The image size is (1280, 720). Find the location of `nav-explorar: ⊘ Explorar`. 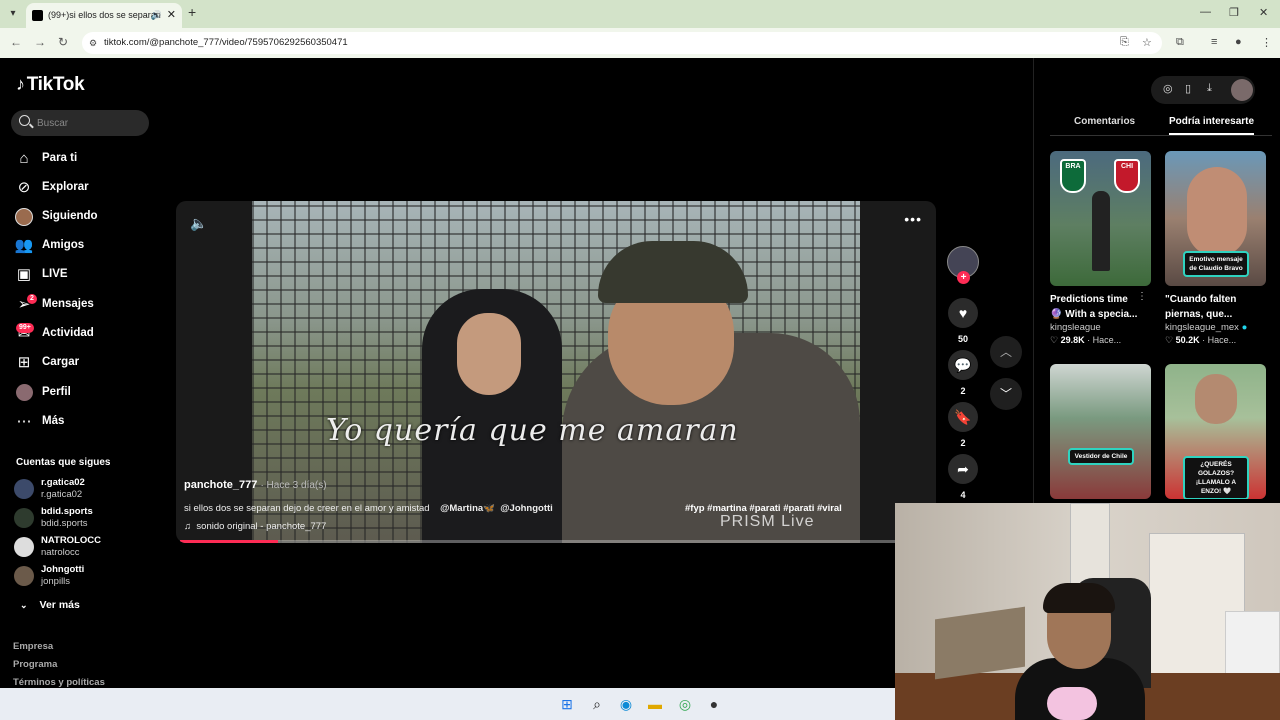

nav-explorar: ⊘ Explorar is located at coordinates (84, 188).